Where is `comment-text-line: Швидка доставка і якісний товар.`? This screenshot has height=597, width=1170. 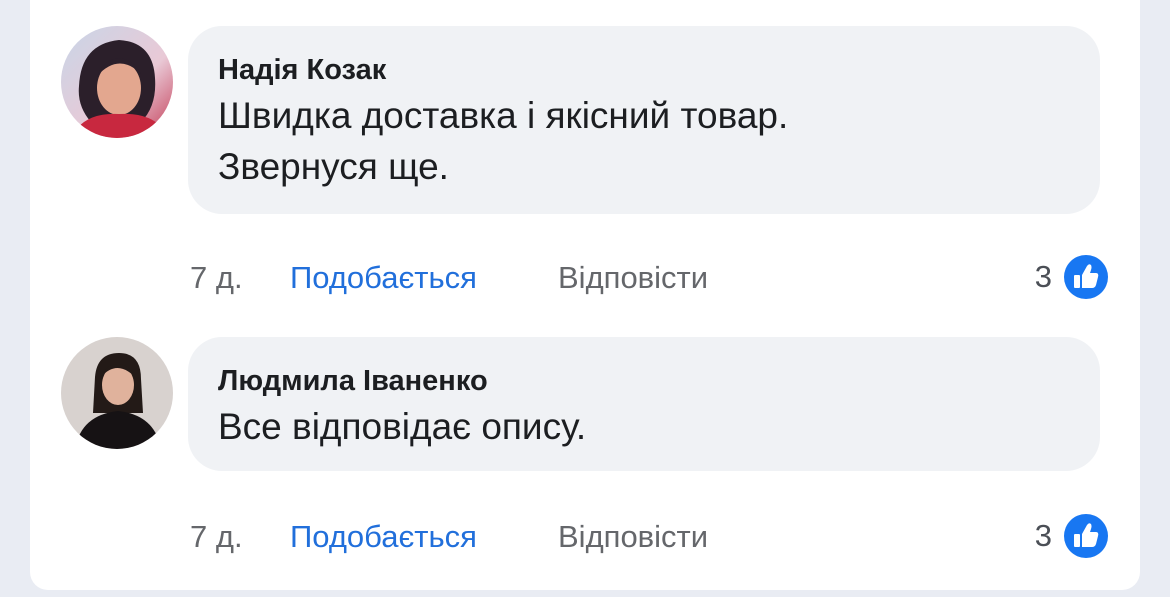 comment-text-line: Швидка доставка і якісний товар. is located at coordinates (503, 115).